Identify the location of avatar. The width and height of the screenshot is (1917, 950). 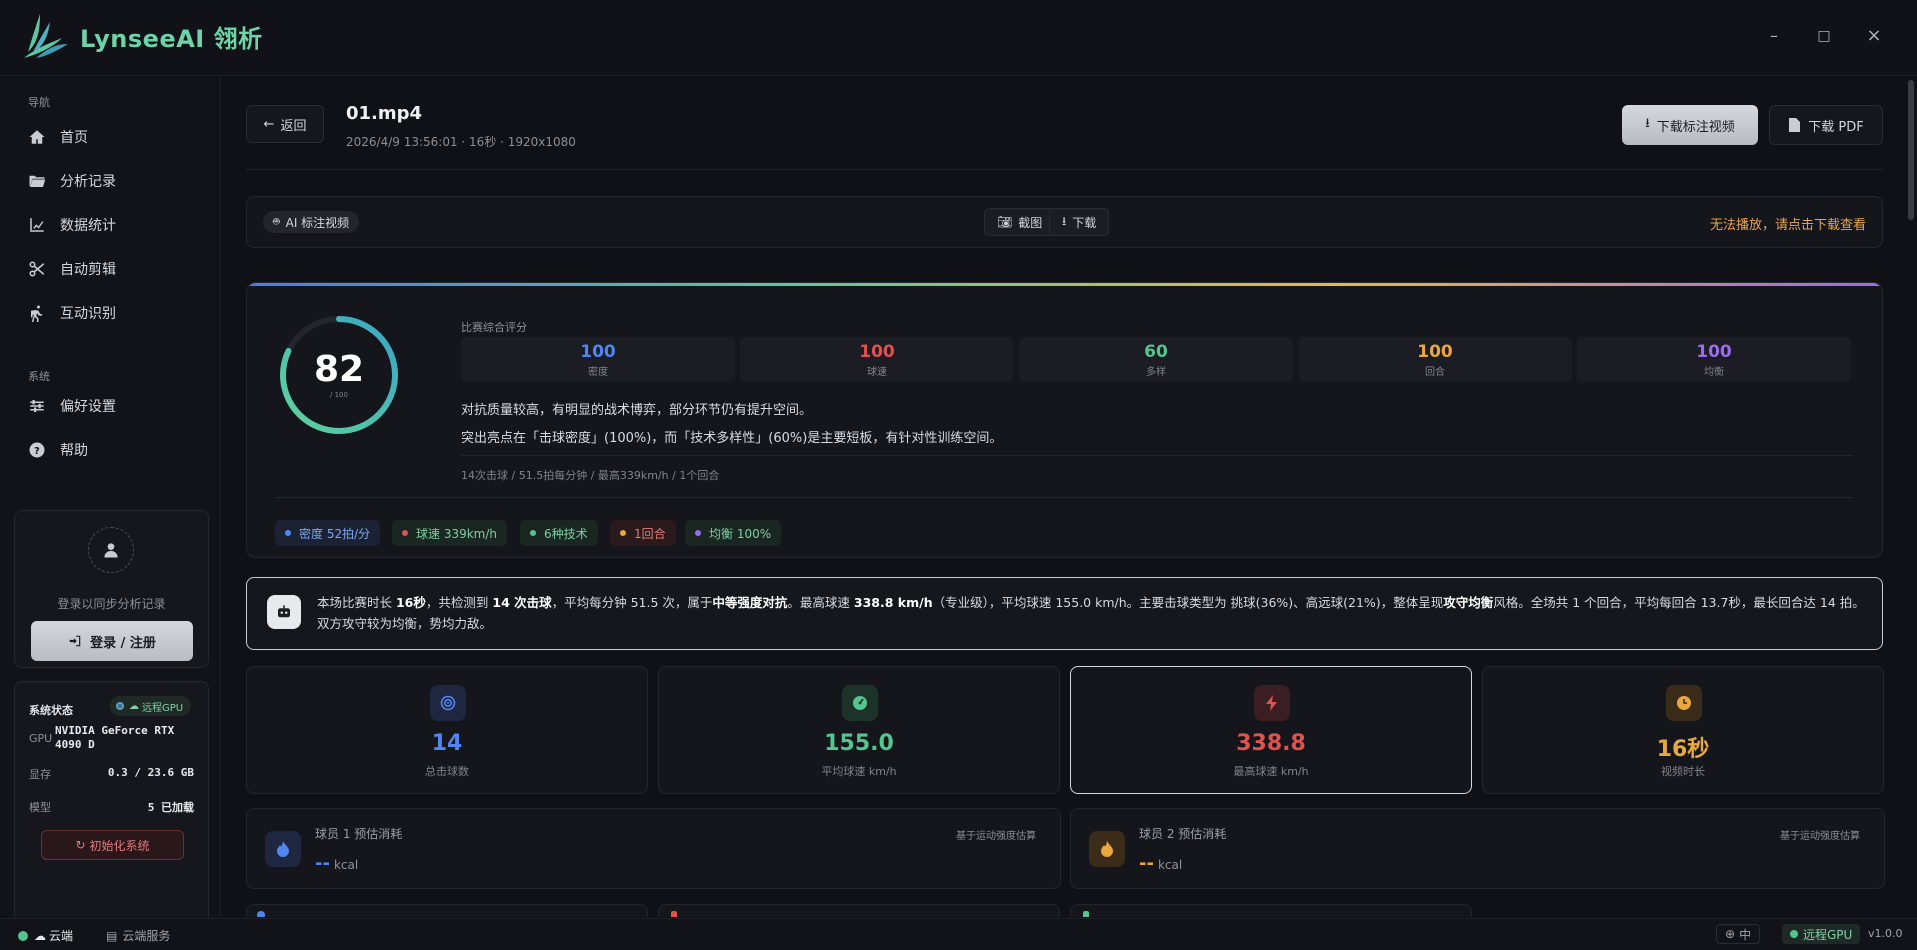
(111, 550).